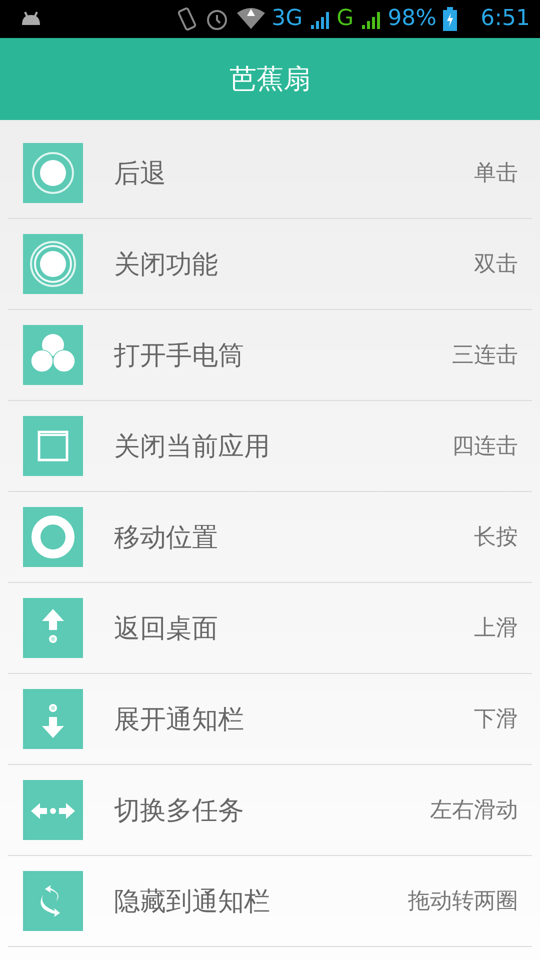 Image resolution: width=540 pixels, height=960 pixels. What do you see at coordinates (166, 629) in the screenshot?
I see `action-label: 返回桌面` at bounding box center [166, 629].